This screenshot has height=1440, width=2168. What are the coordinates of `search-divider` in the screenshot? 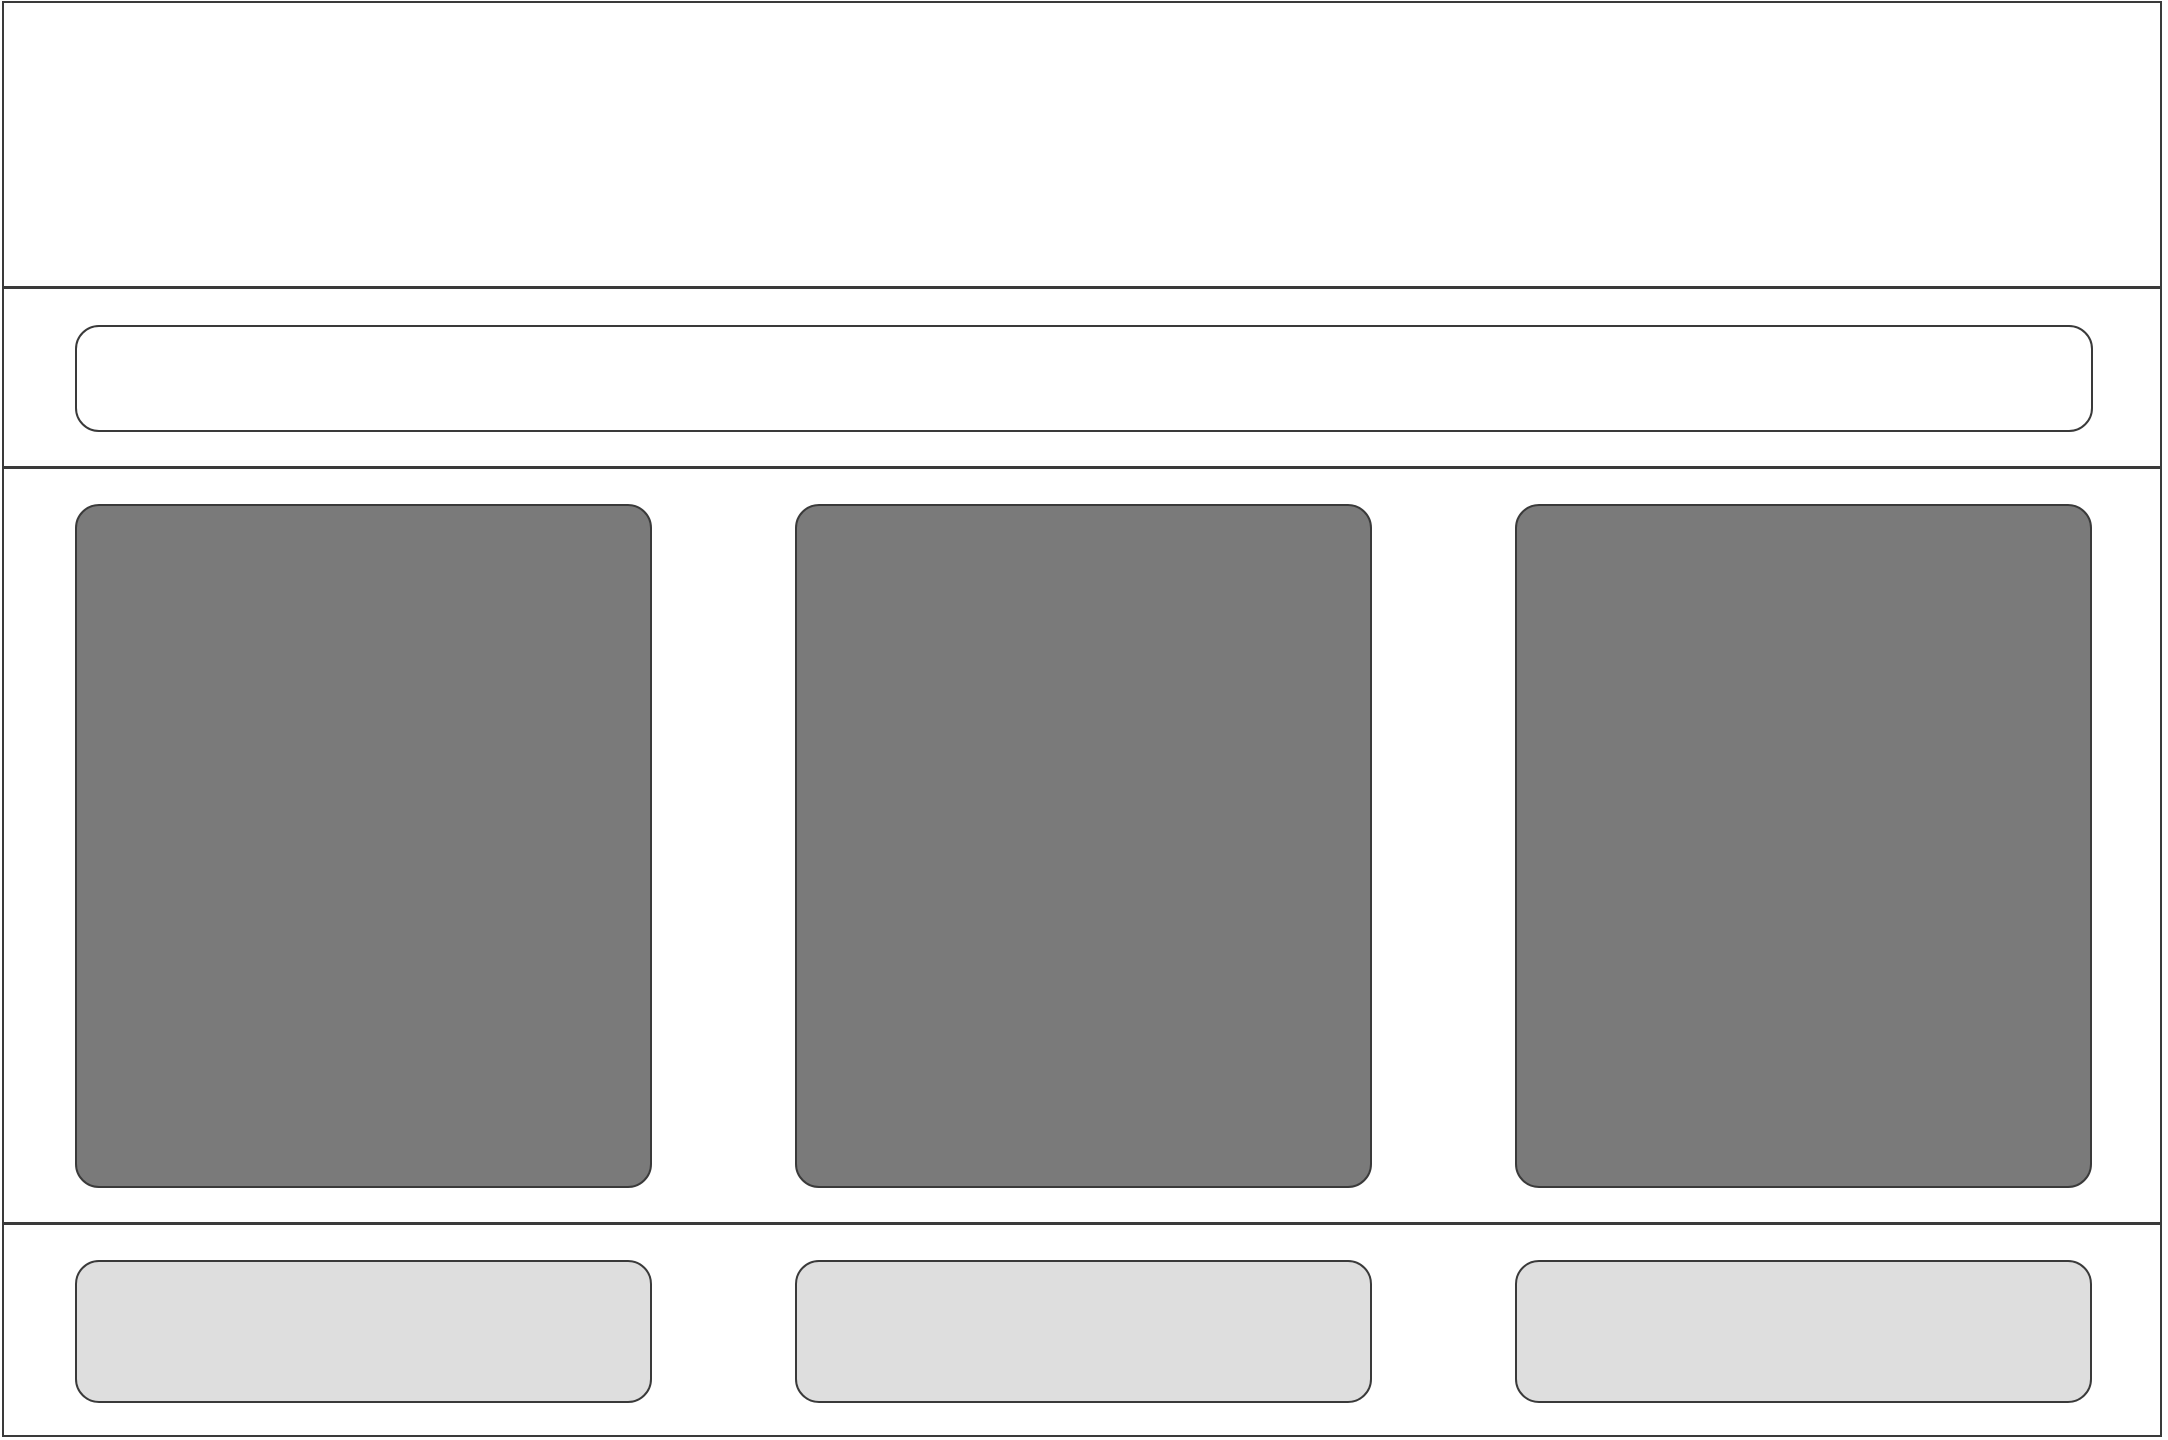 It's located at (1082, 467).